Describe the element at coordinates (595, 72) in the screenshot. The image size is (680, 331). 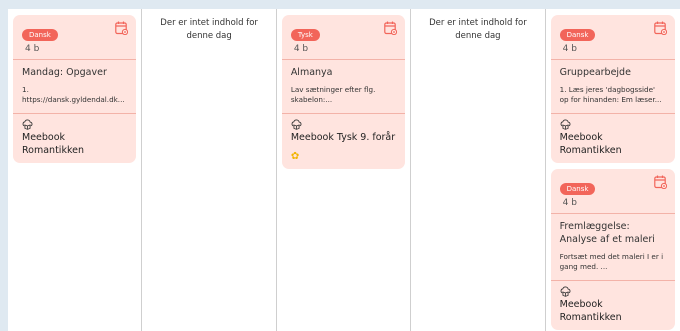
I see `lesson-title: Gruppearbejde` at that location.